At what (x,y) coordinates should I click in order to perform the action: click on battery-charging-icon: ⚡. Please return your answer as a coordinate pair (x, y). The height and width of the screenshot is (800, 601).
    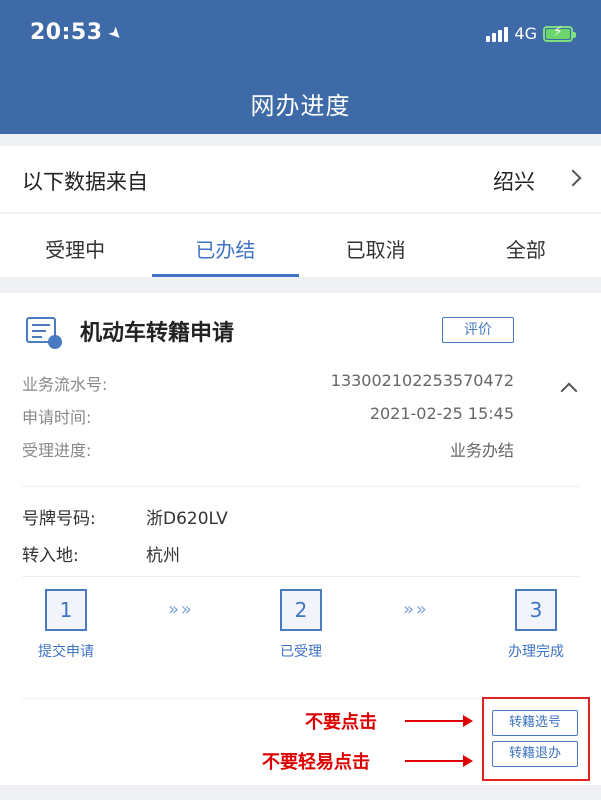
    Looking at the image, I should click on (559, 33).